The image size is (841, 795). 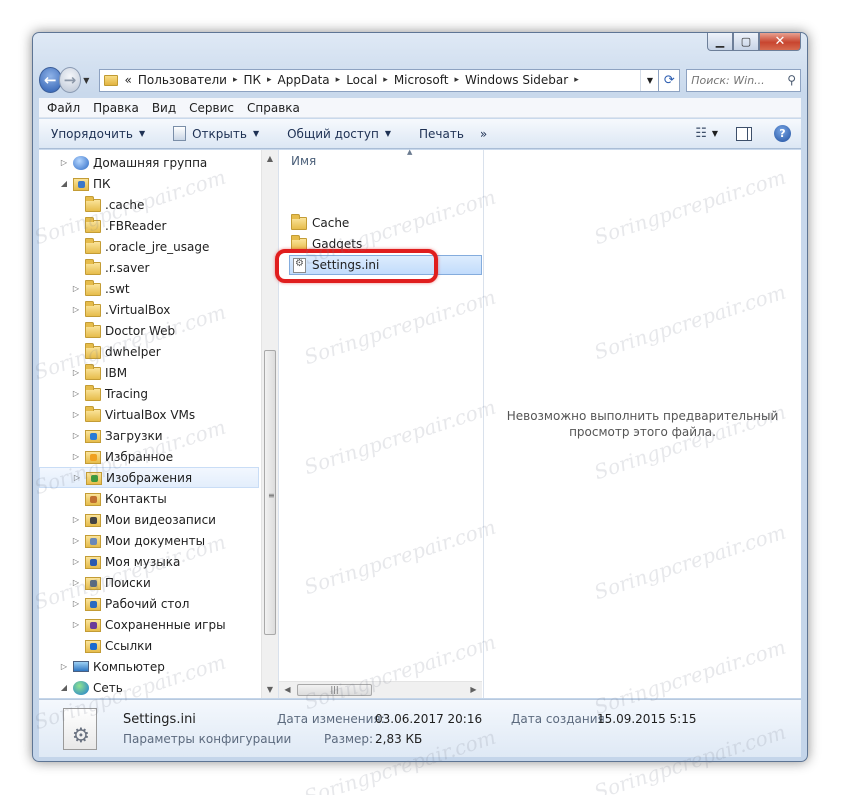 What do you see at coordinates (670, 80) in the screenshot?
I see `refresh-icon: ⟳` at bounding box center [670, 80].